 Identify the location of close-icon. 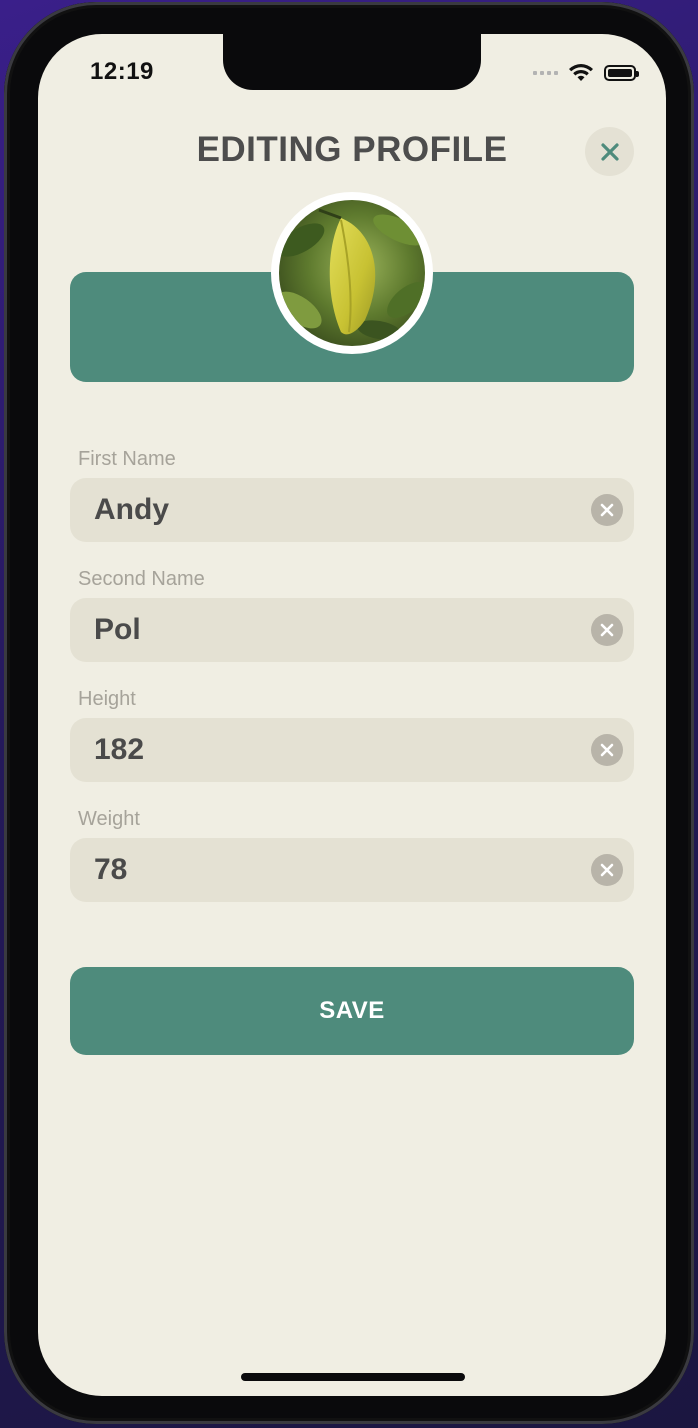
(609, 151).